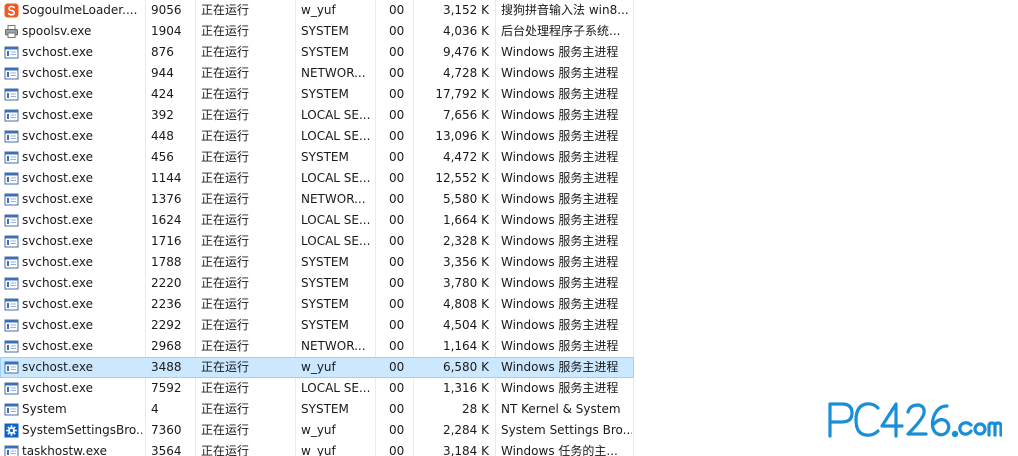 The height and width of the screenshot is (456, 1018). I want to click on process-memory: 3,780 K, so click(465, 283).